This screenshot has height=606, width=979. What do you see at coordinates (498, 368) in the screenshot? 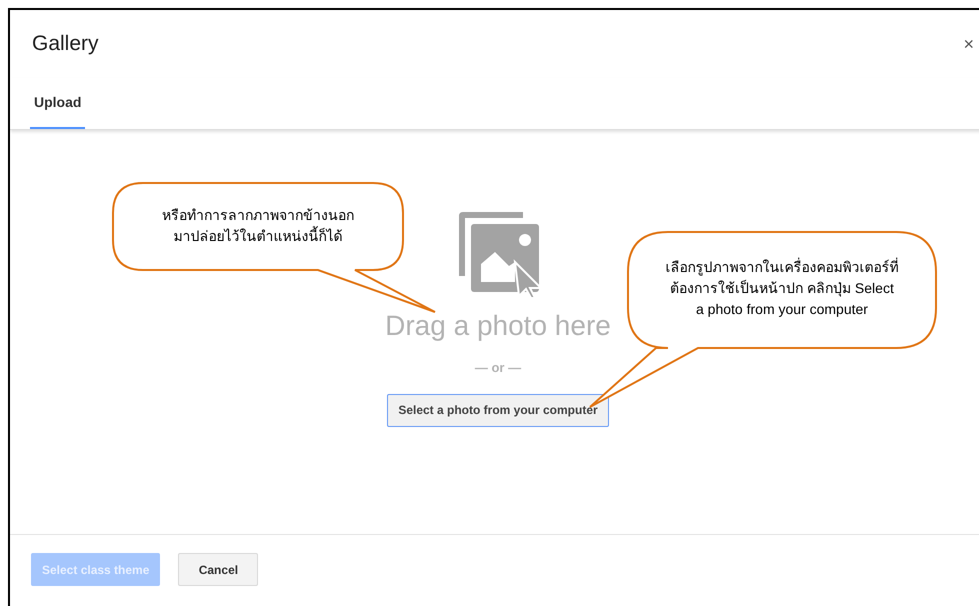
I see `separator-text: — or —` at bounding box center [498, 368].